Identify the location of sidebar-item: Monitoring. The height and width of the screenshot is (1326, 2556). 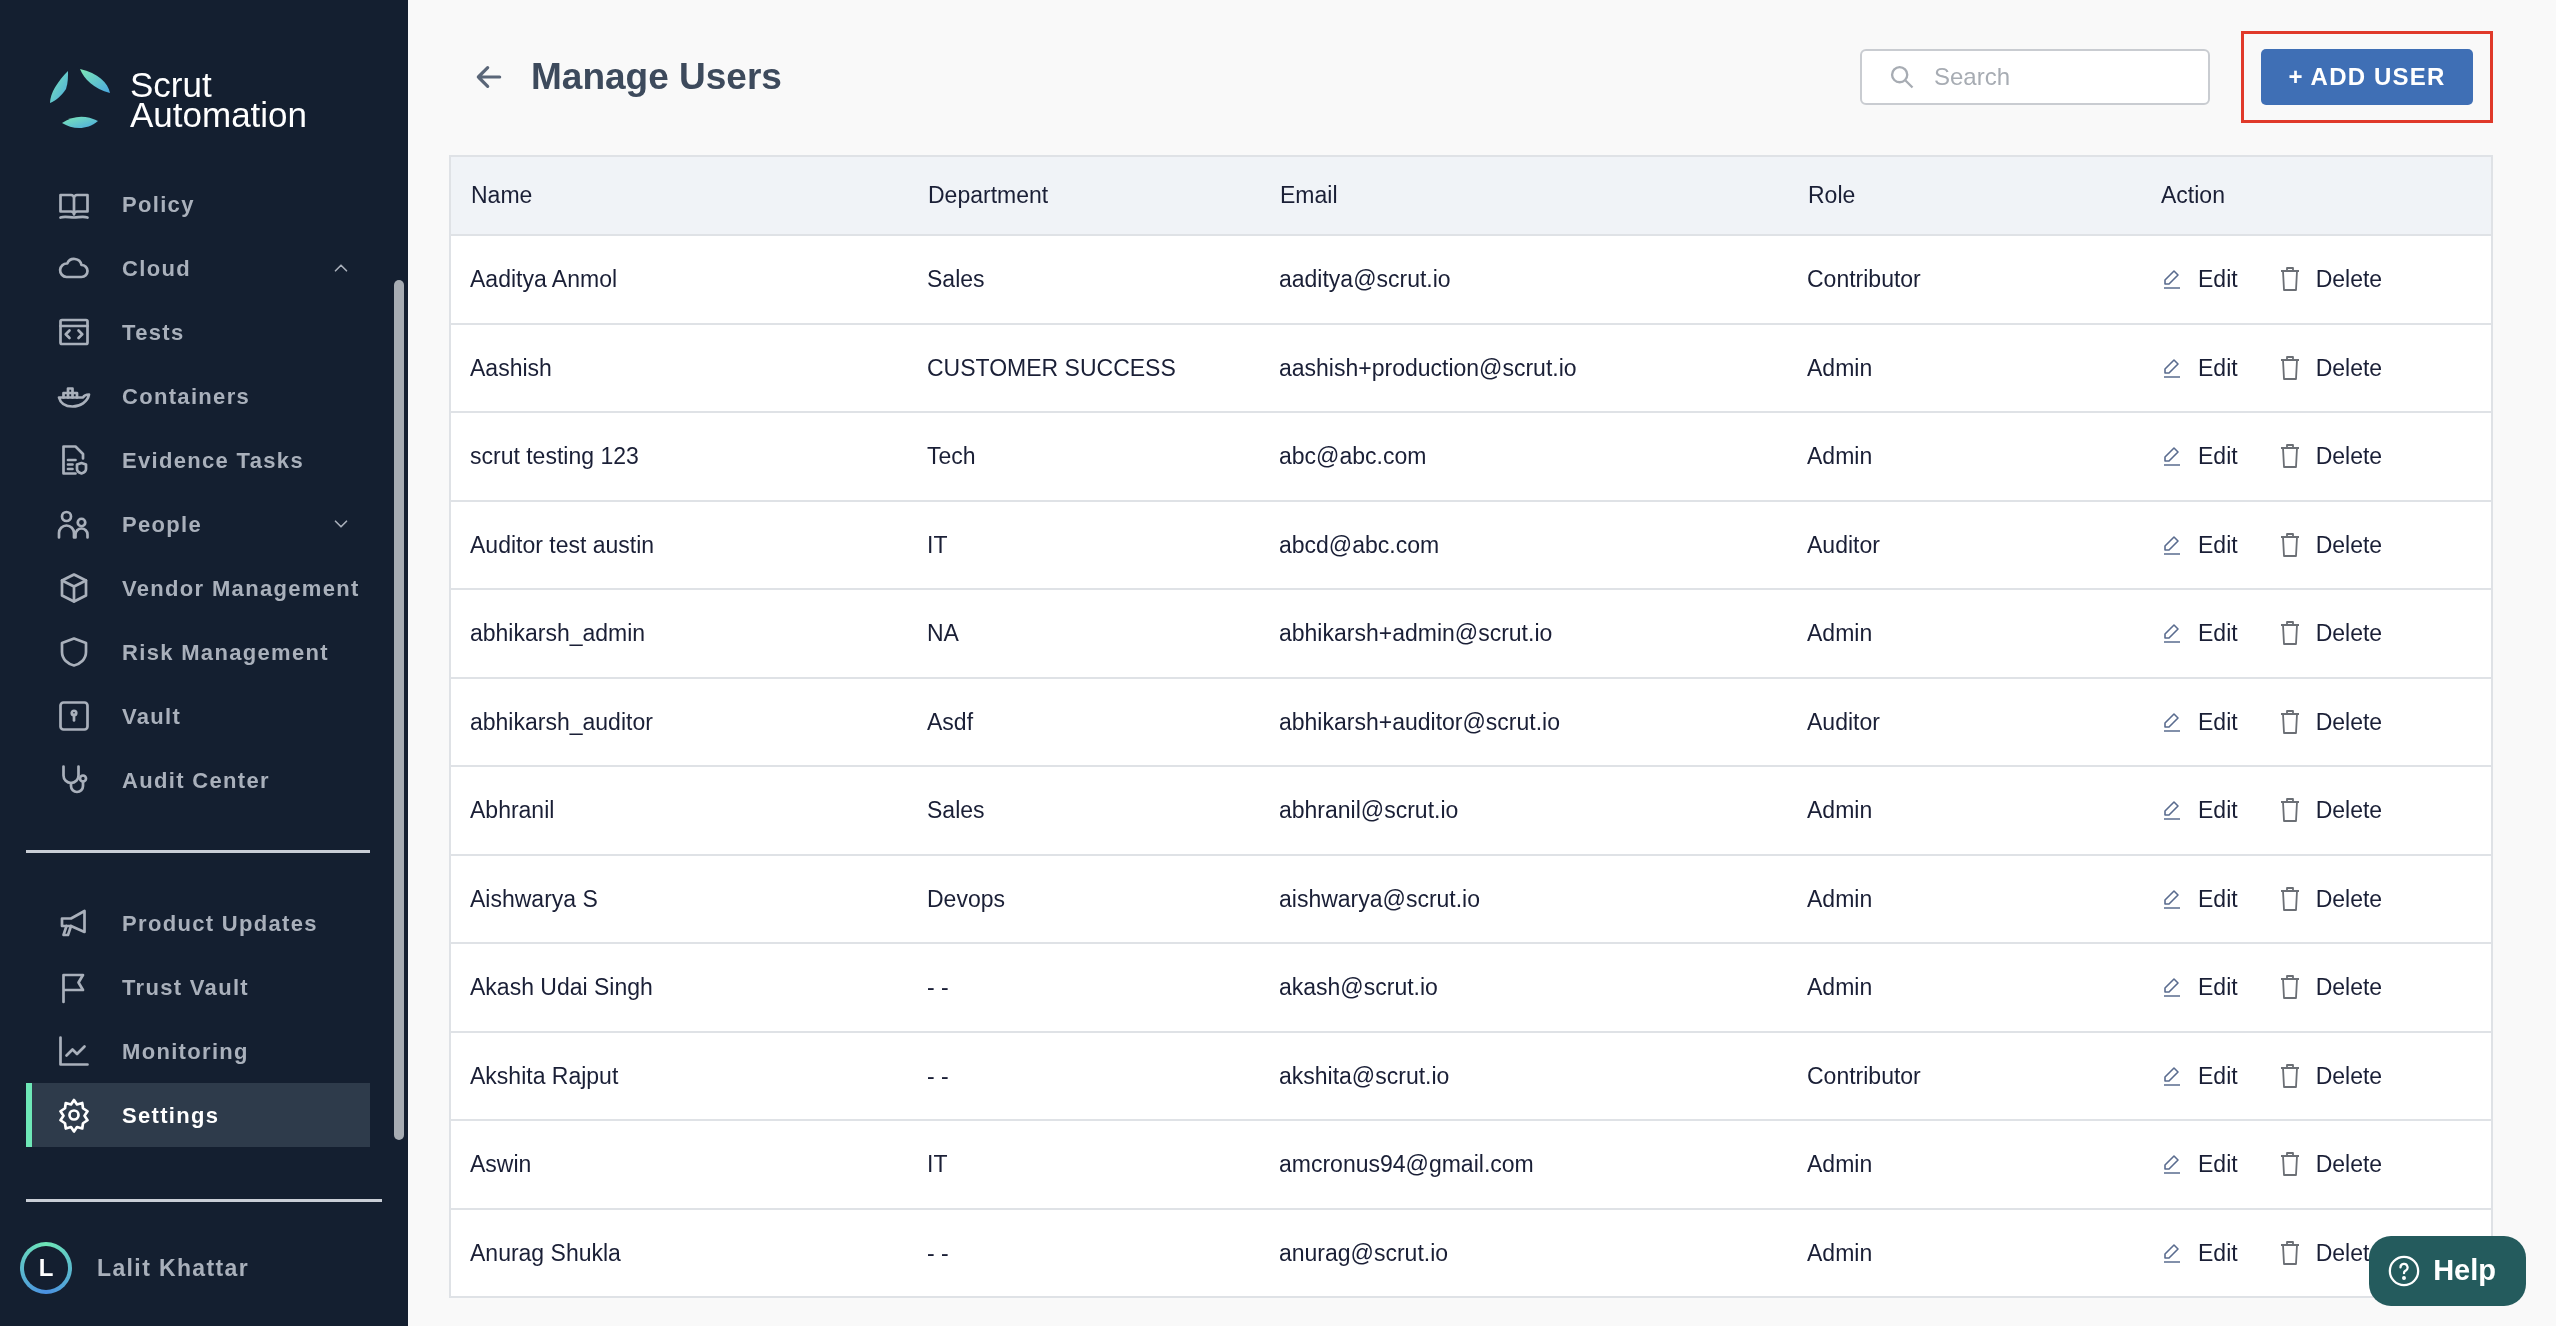
(198, 1051).